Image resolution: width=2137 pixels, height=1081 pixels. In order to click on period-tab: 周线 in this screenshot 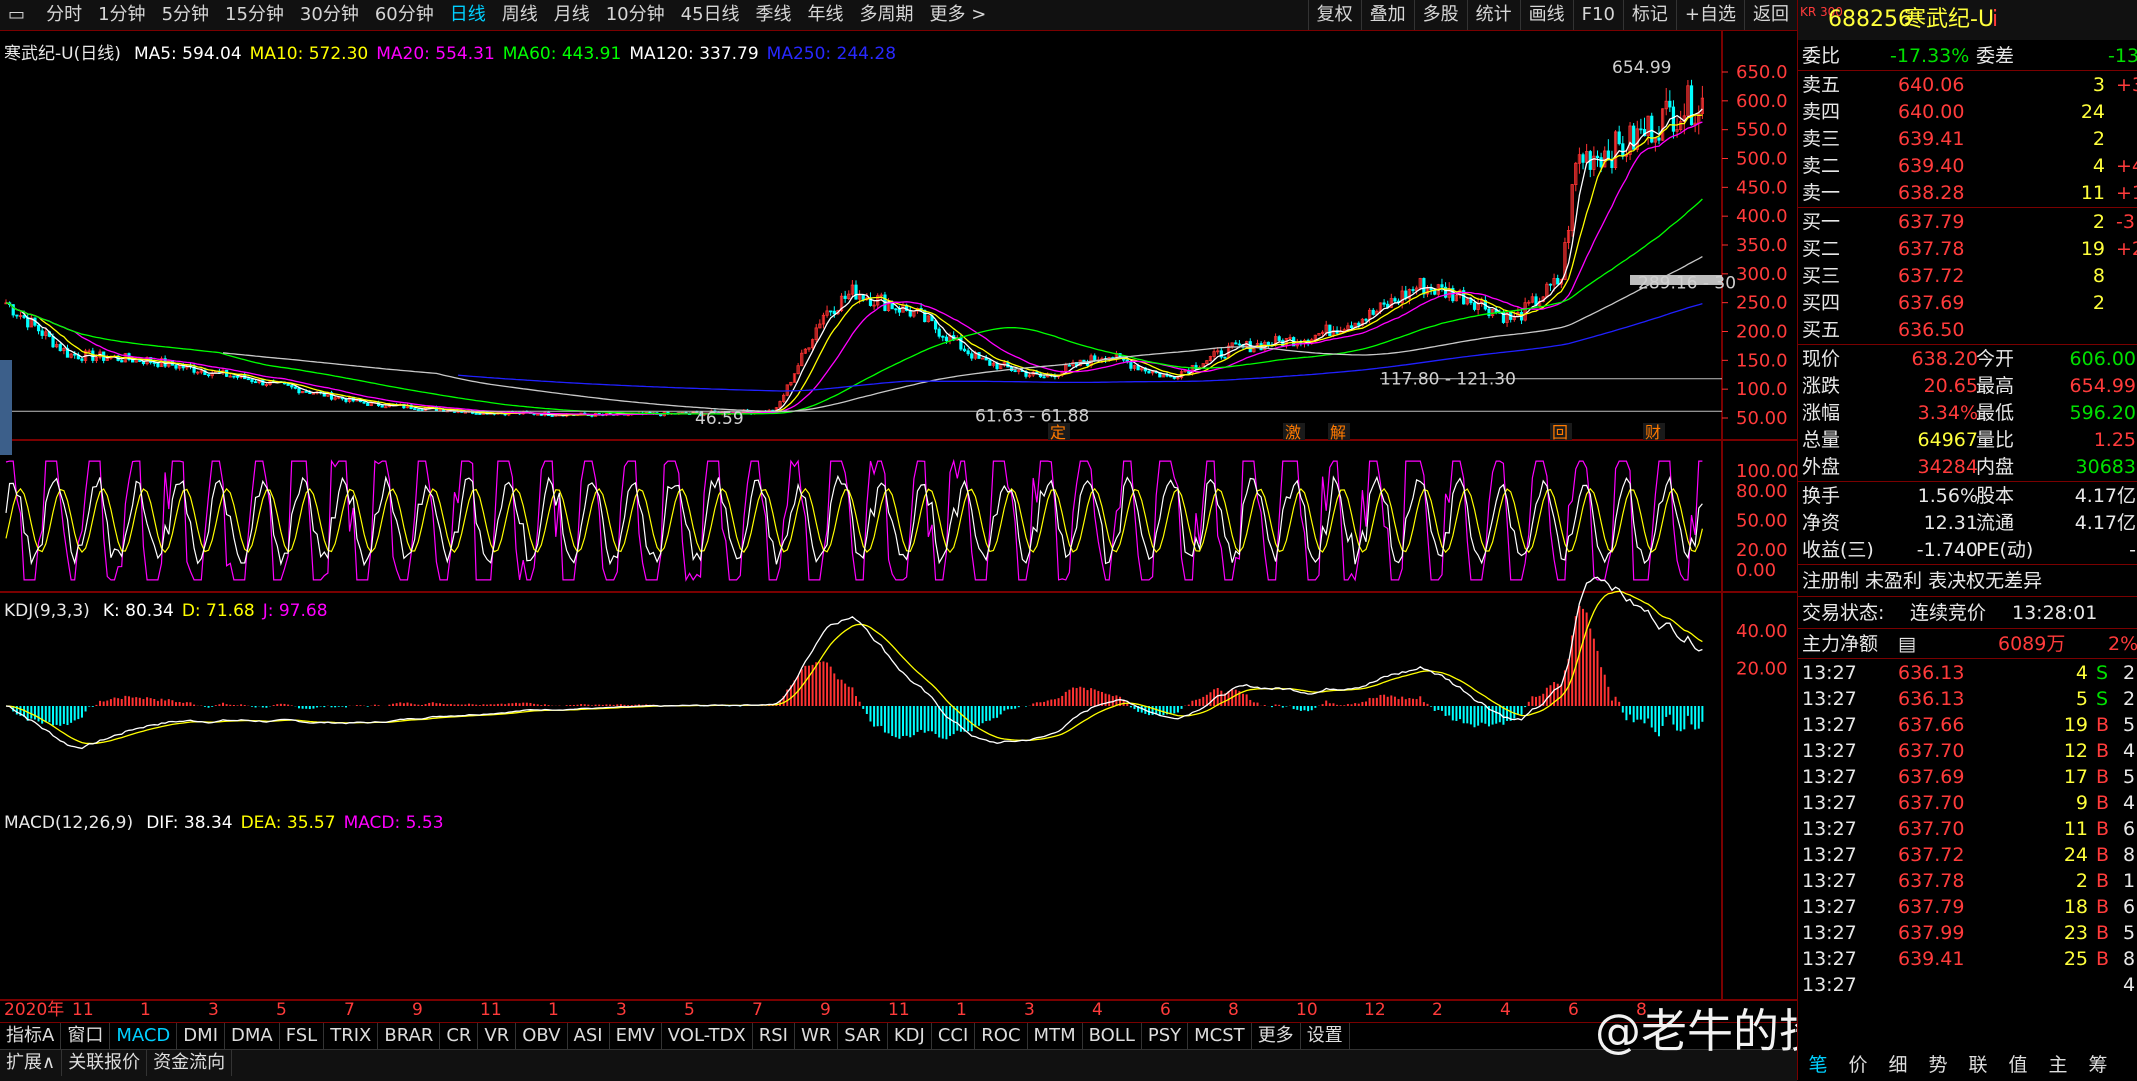, I will do `click(520, 15)`.